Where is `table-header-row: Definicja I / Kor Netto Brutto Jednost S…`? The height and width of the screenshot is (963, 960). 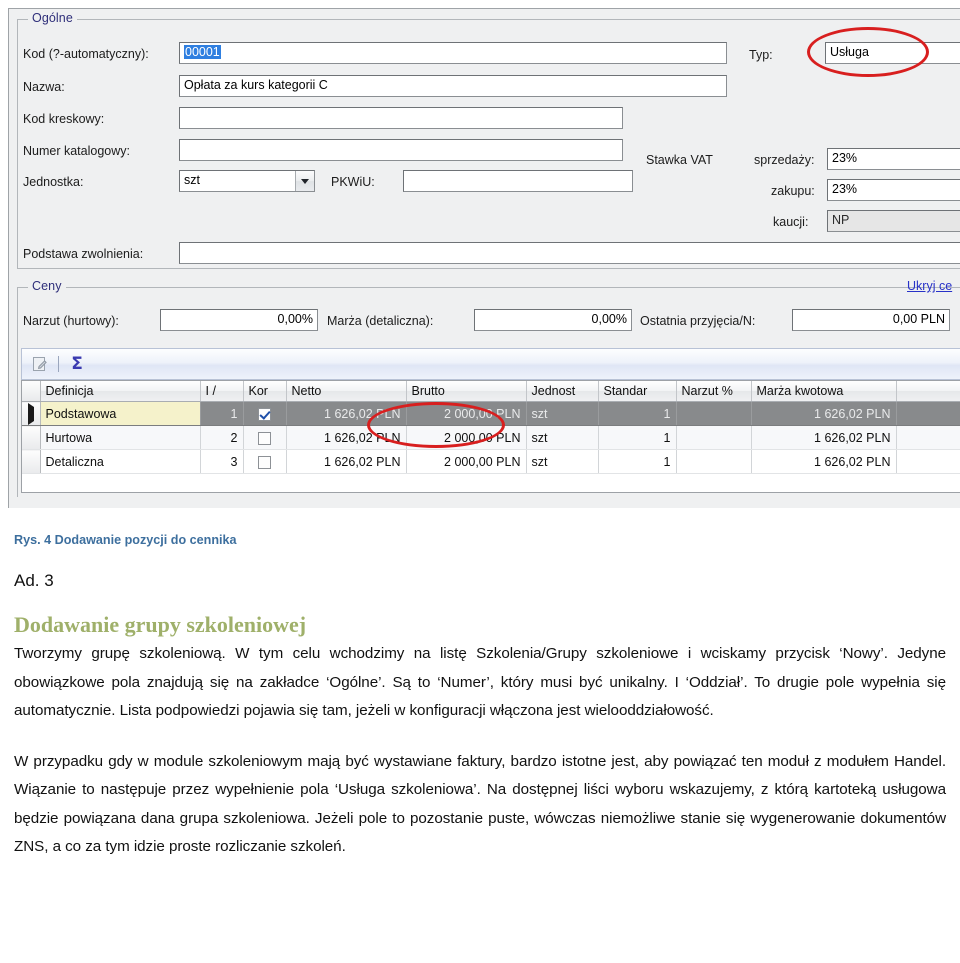
table-header-row: Definicja I / Kor Netto Brutto Jednost S… is located at coordinates (491, 391).